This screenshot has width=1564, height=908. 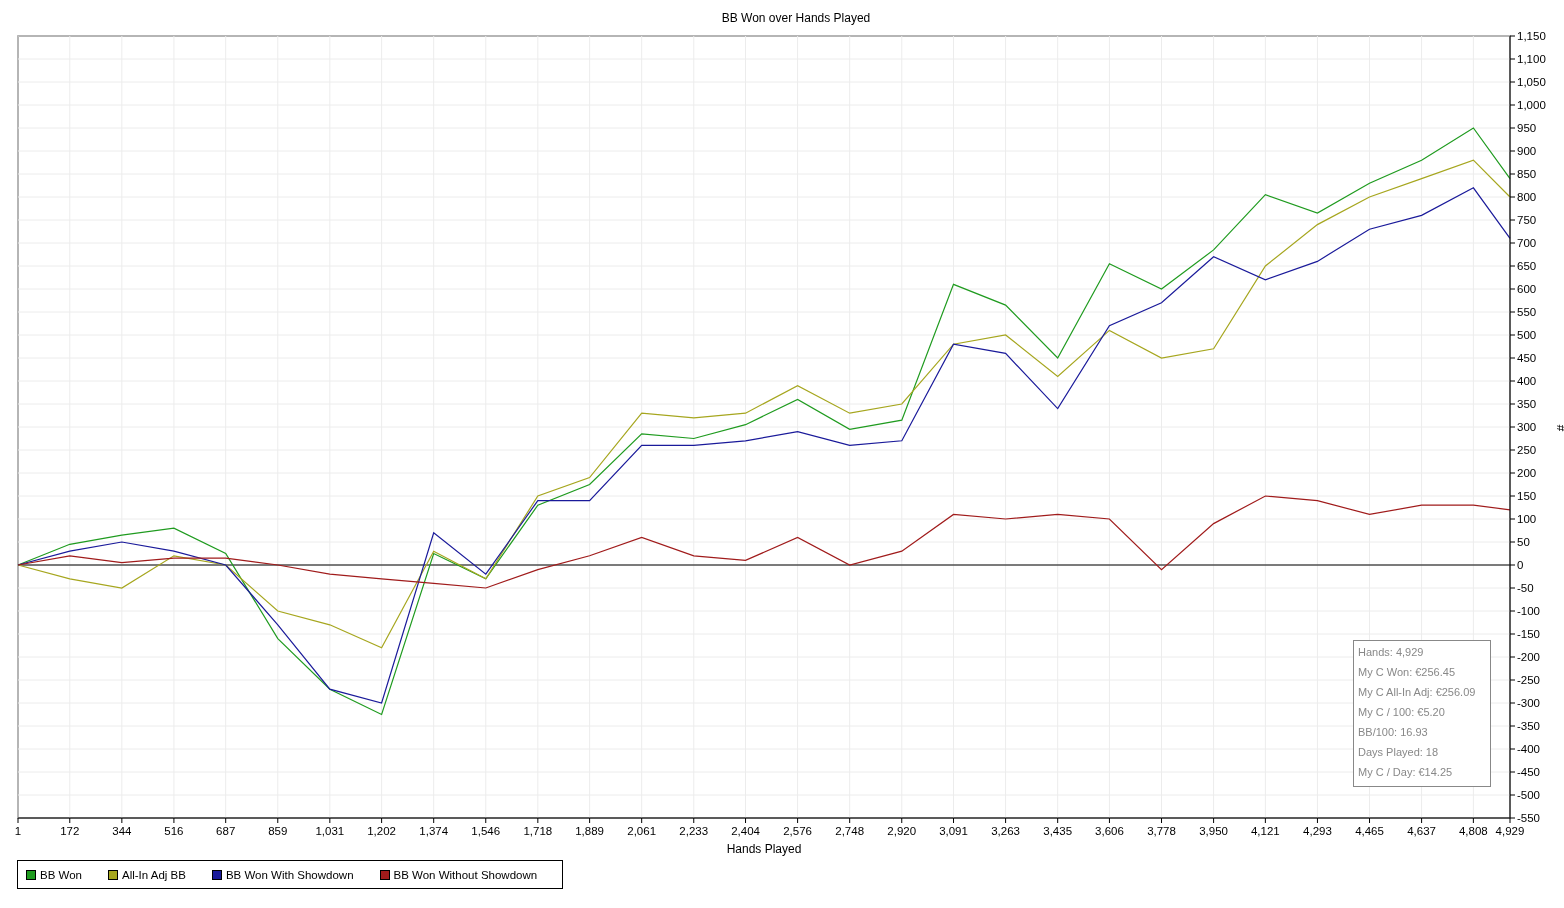 I want to click on legend-label: BB Won Without Showdown, so click(x=465, y=874).